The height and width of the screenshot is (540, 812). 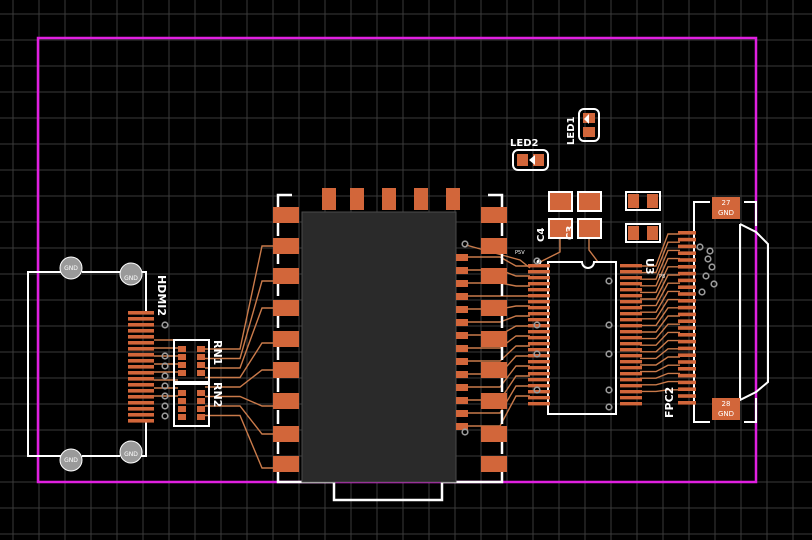 What do you see at coordinates (217, 352) in the screenshot?
I see `rn1-designator: RN1` at bounding box center [217, 352].